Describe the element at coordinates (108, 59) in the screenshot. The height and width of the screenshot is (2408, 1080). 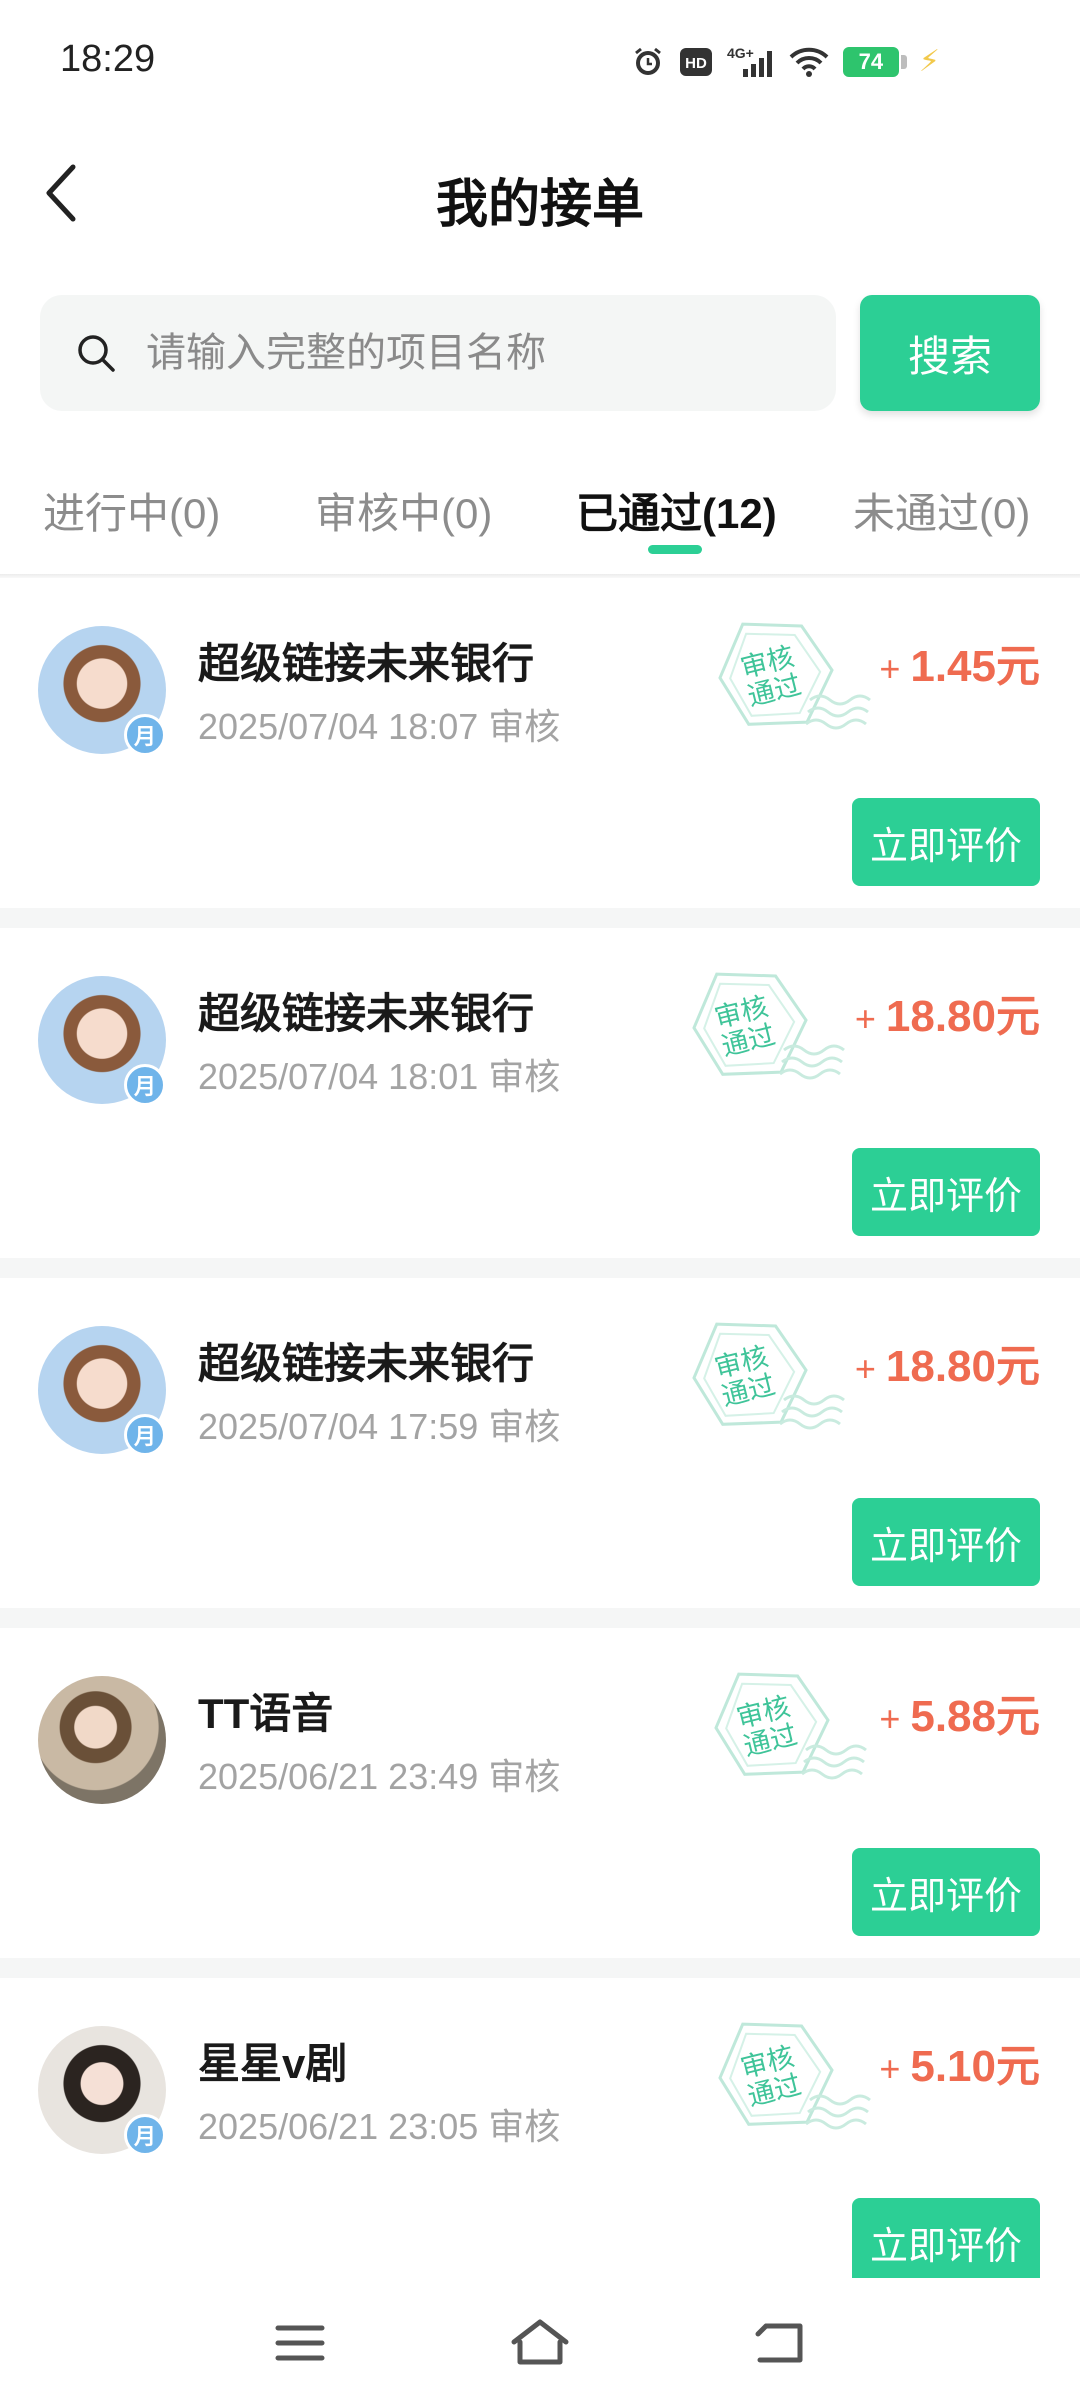
I see `status-time: 18:29` at that location.